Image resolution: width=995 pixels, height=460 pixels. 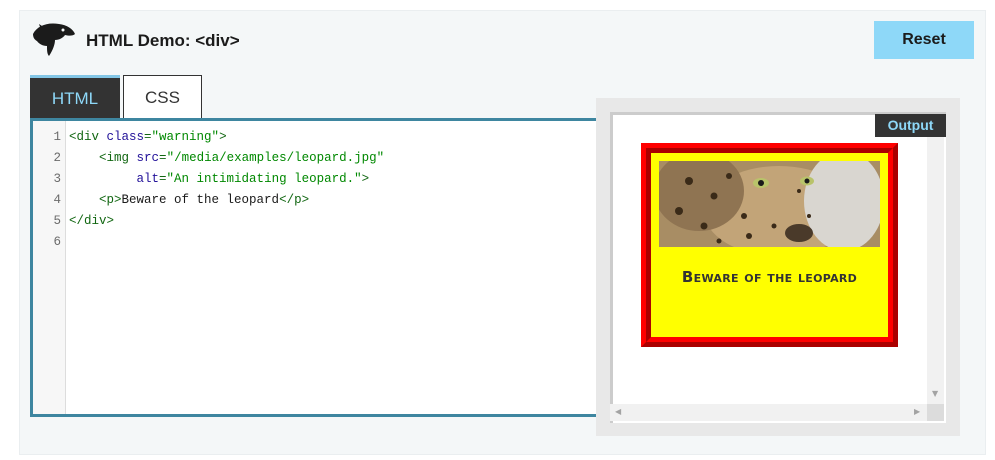 I want to click on line-number: 2, so click(x=57, y=158).